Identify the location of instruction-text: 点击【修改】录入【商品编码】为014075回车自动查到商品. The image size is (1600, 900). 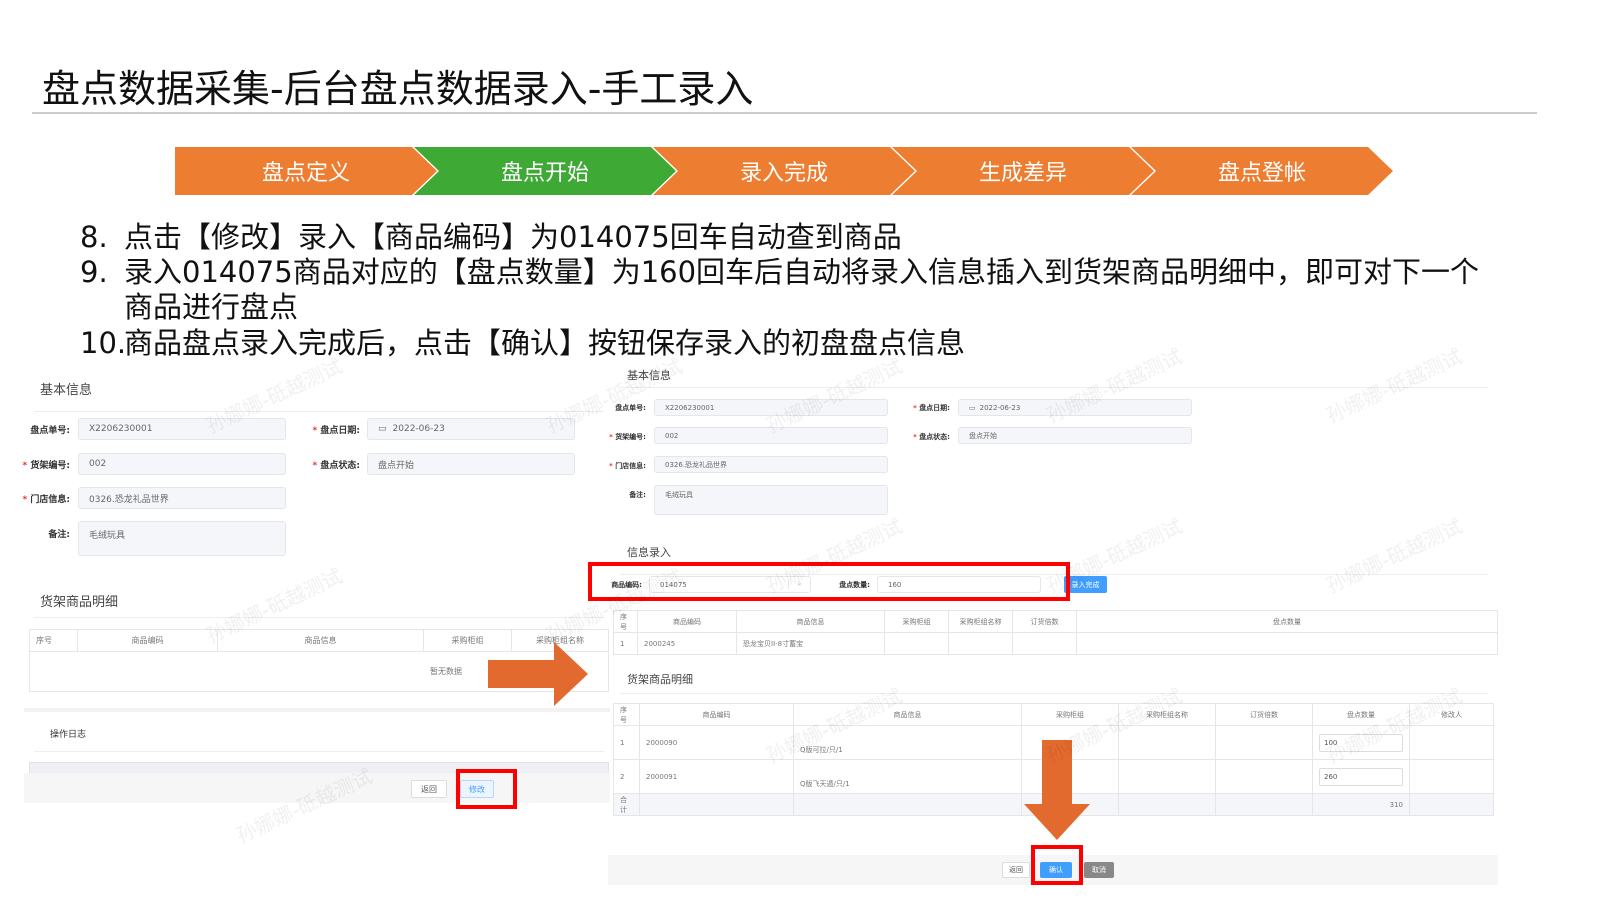
(513, 237).